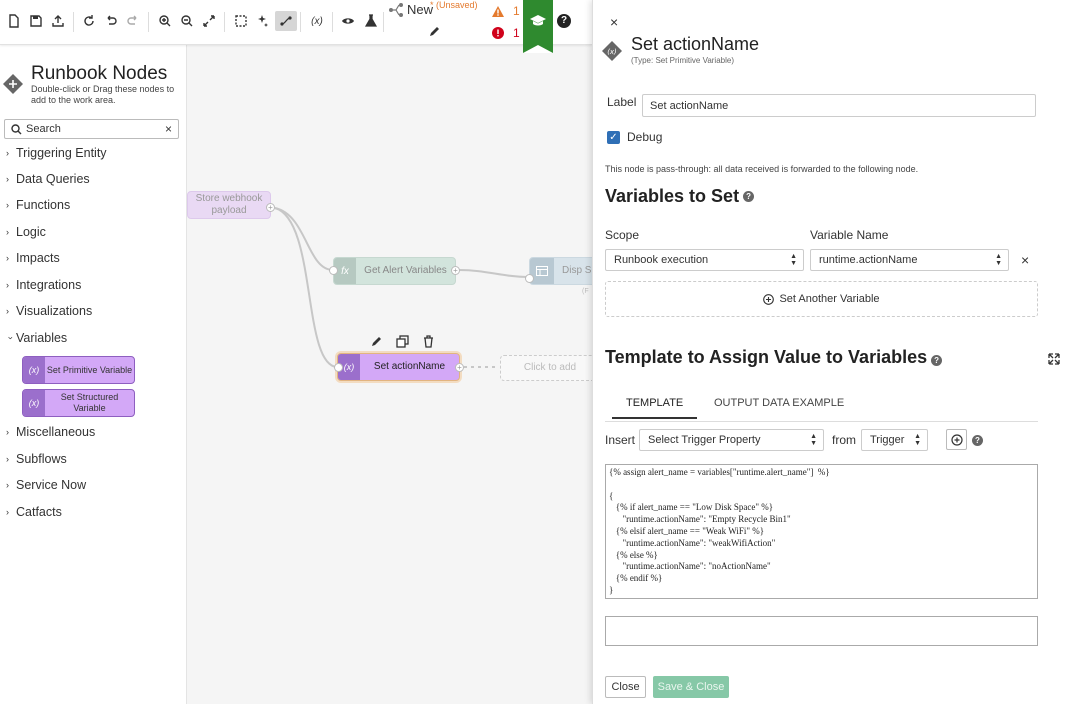 This screenshot has height=704, width=1067. I want to click on test-flask-icon, so click(371, 21).